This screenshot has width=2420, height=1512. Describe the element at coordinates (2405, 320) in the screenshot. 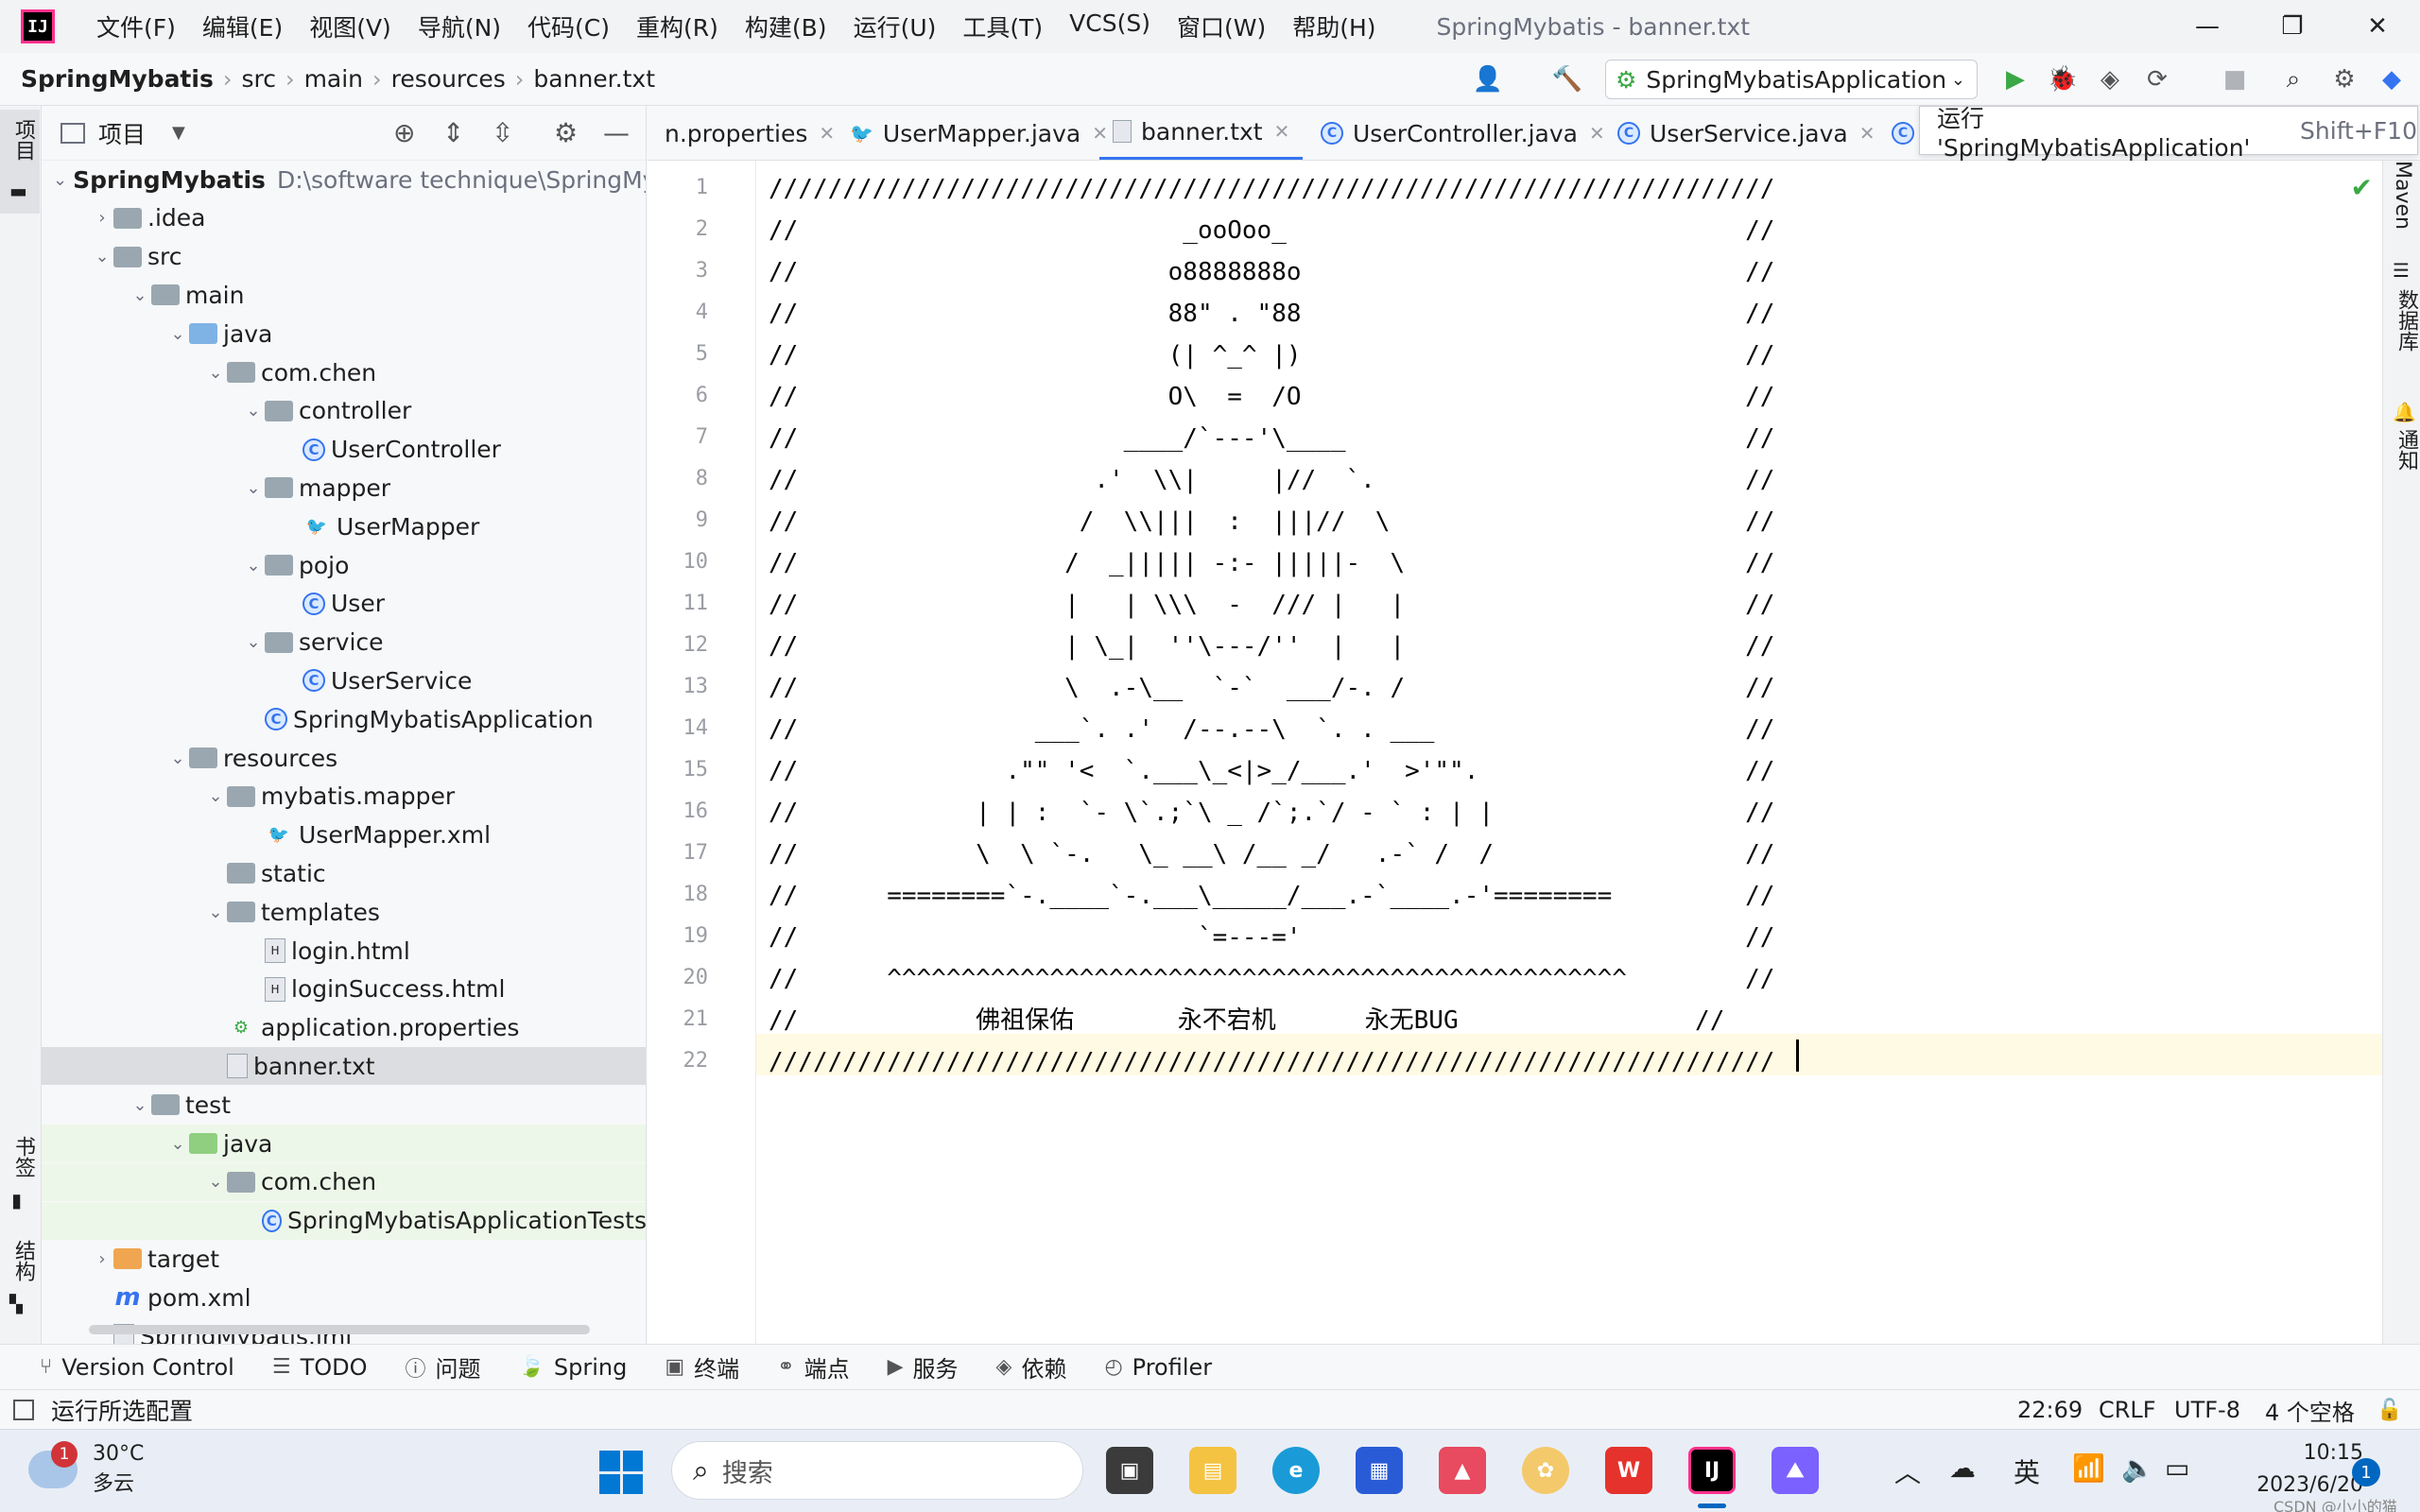

I see `database-tool-button: 数据库` at that location.